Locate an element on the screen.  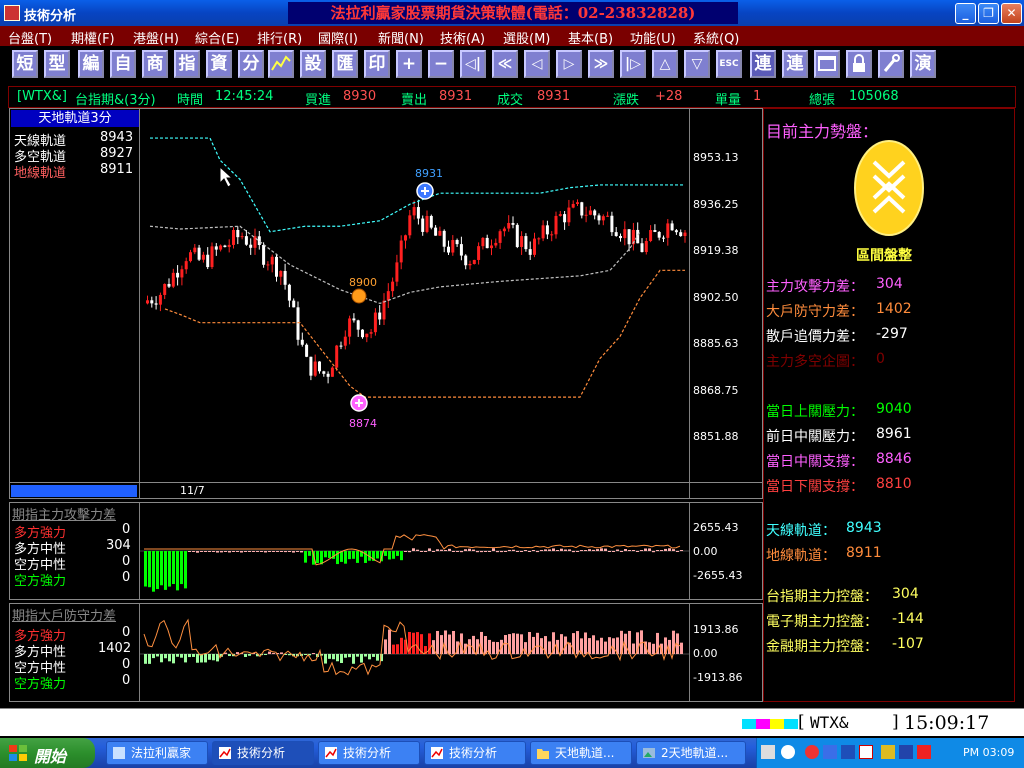
toolbar-data-button: 資 is located at coordinates (219, 64).